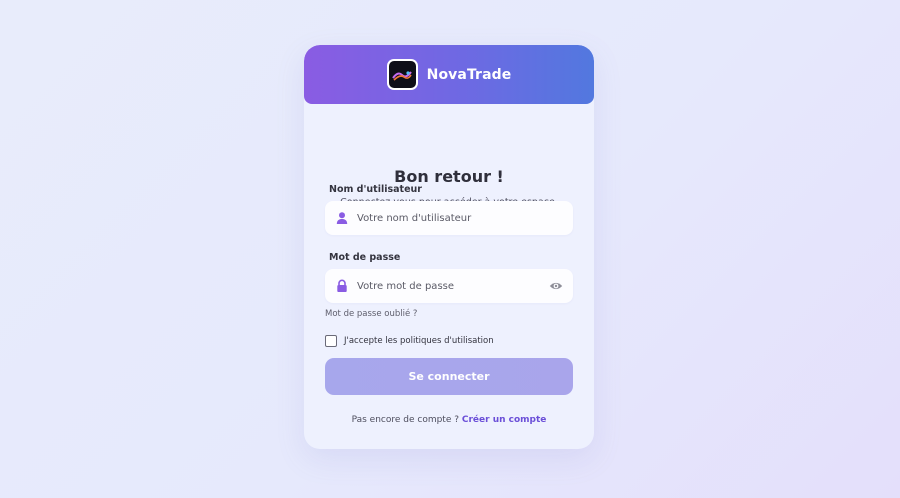 This screenshot has height=498, width=900. I want to click on terms-checkbox, so click(331, 341).